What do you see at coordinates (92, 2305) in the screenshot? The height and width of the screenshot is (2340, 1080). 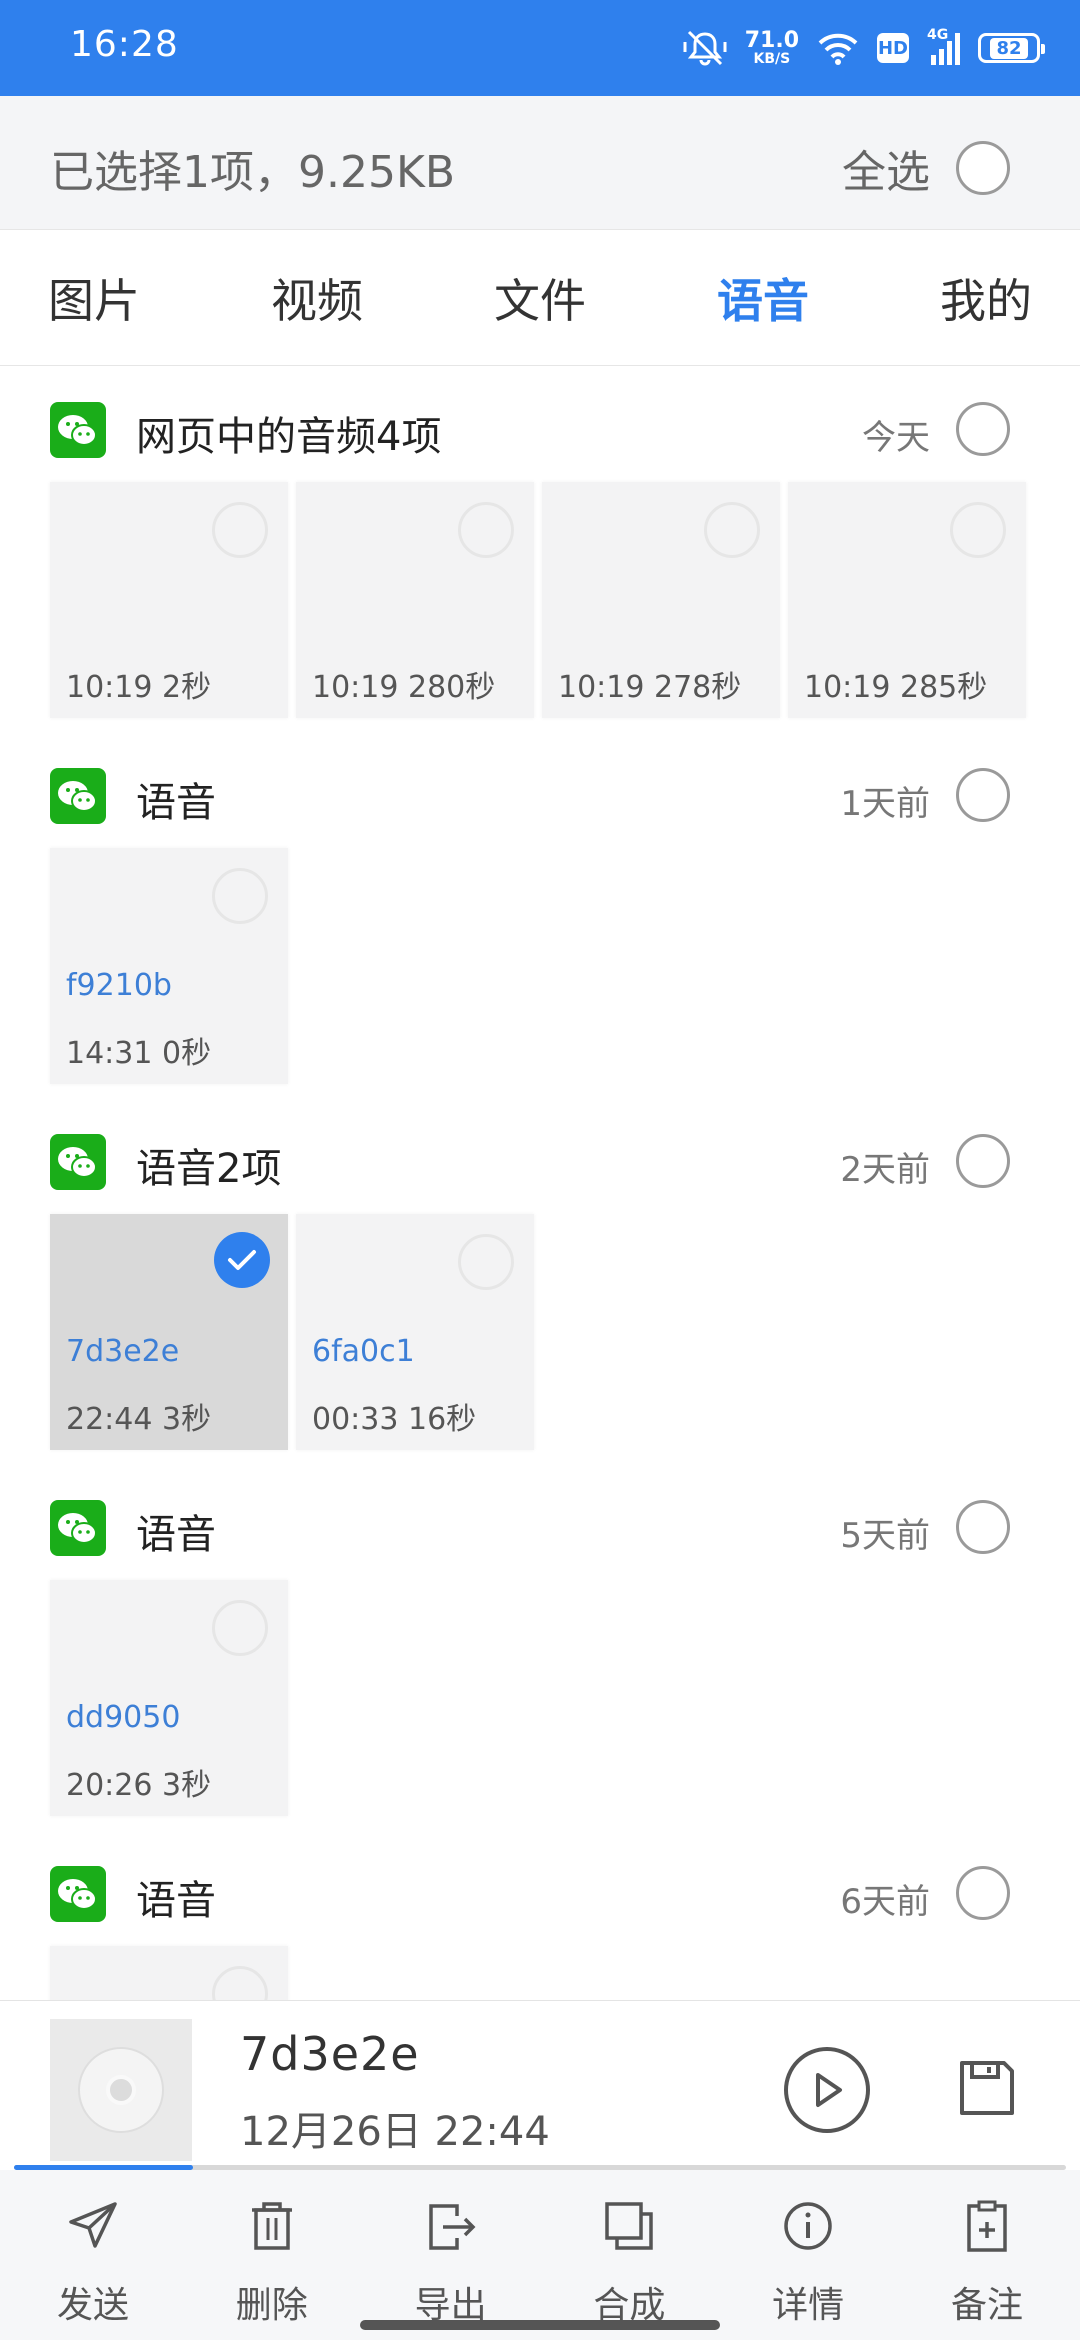 I see `send-label: 发送` at bounding box center [92, 2305].